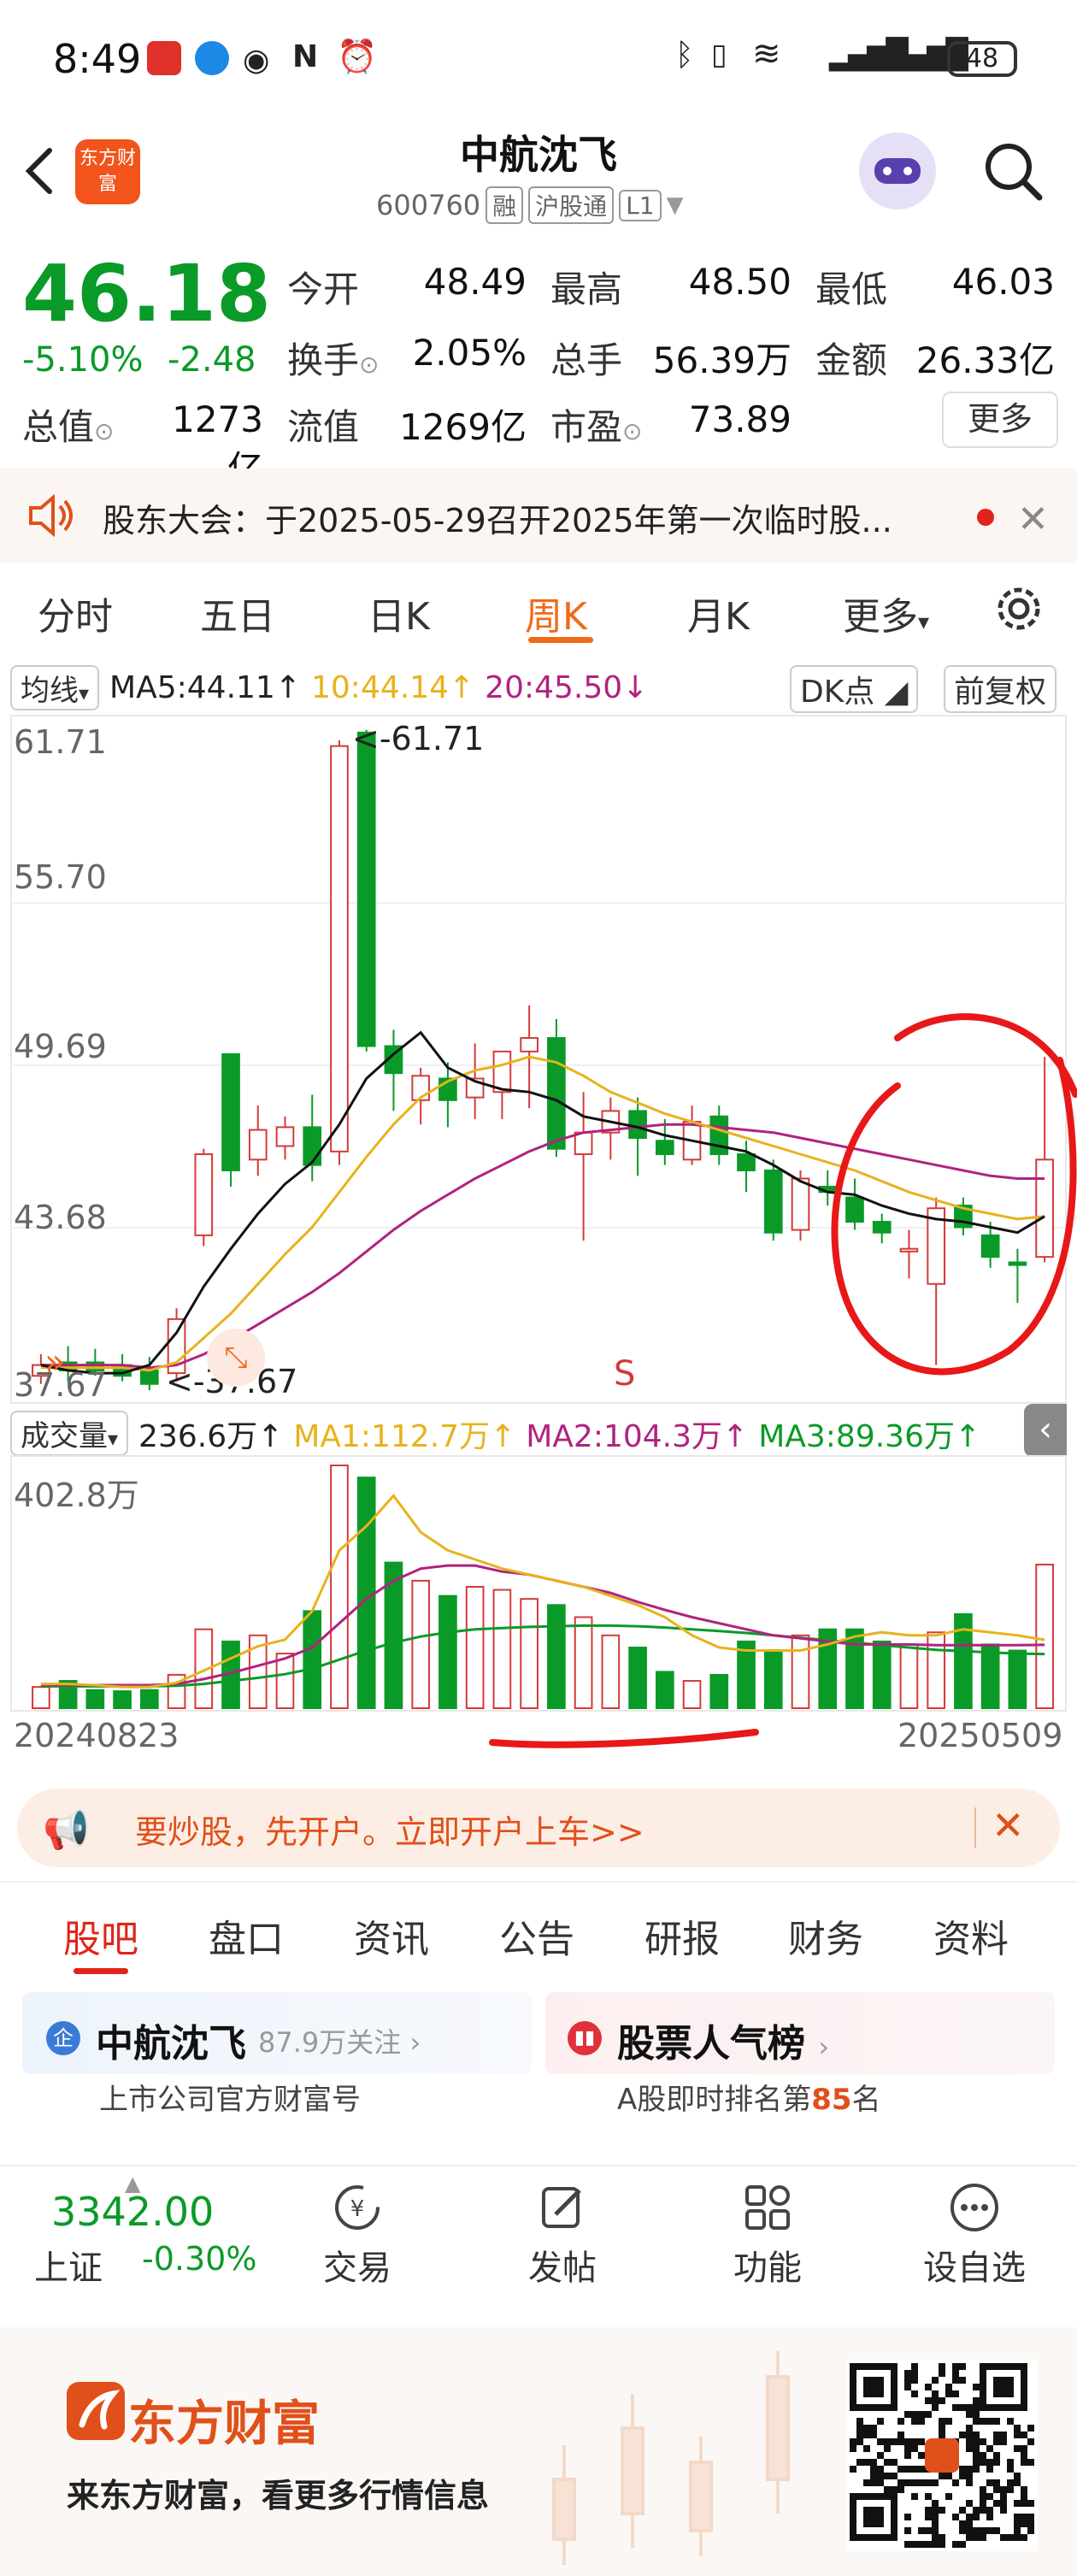 Image resolution: width=1077 pixels, height=2576 pixels. I want to click on tab-weekly-k: 周K, so click(556, 613).